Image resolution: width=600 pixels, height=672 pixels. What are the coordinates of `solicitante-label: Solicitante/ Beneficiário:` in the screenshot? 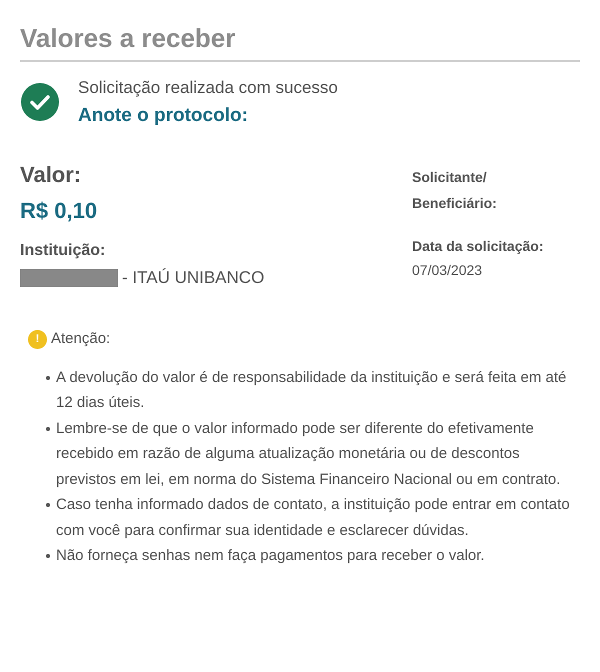 It's located at (455, 190).